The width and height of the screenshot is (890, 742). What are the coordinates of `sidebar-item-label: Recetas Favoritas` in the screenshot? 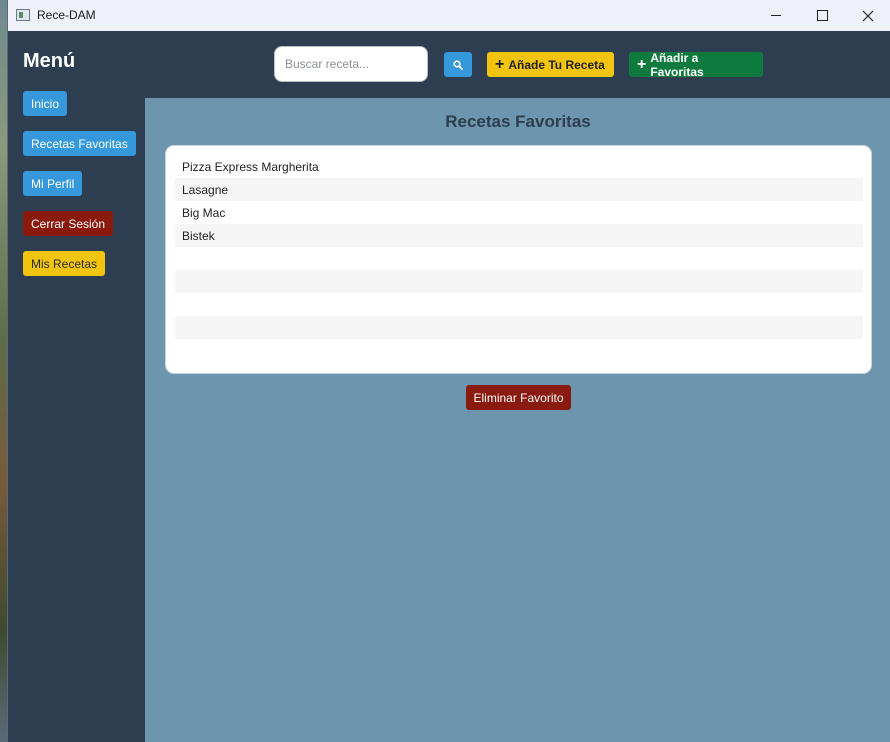 It's located at (79, 143).